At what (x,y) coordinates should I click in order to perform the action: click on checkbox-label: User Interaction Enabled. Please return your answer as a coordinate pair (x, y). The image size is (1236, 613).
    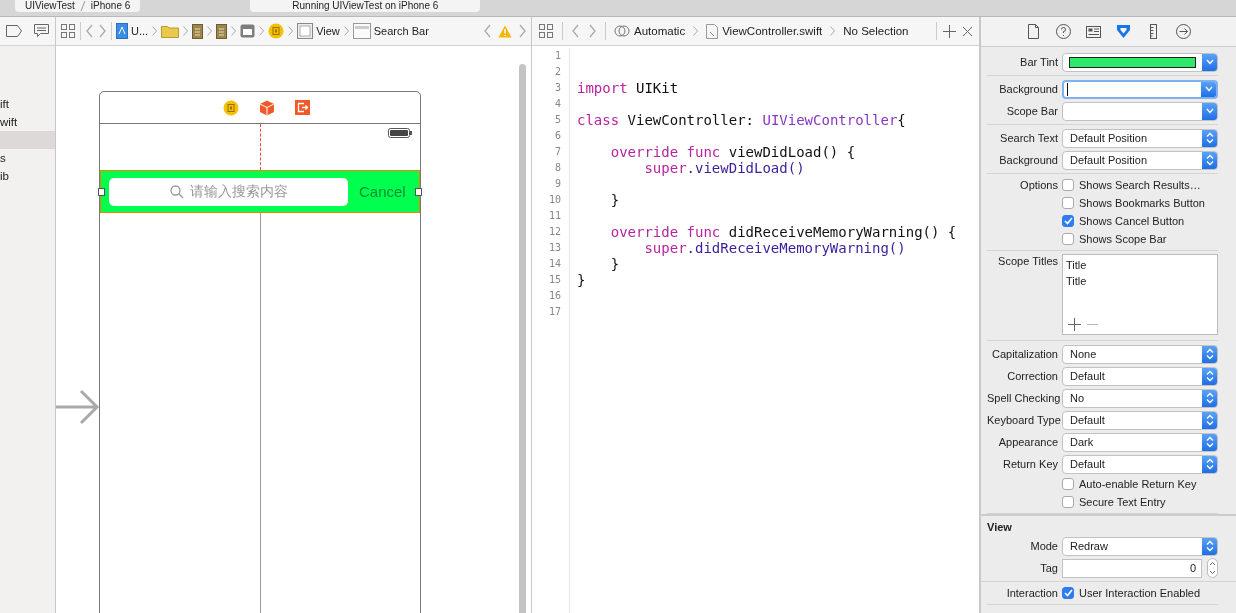
    Looking at the image, I should click on (1140, 593).